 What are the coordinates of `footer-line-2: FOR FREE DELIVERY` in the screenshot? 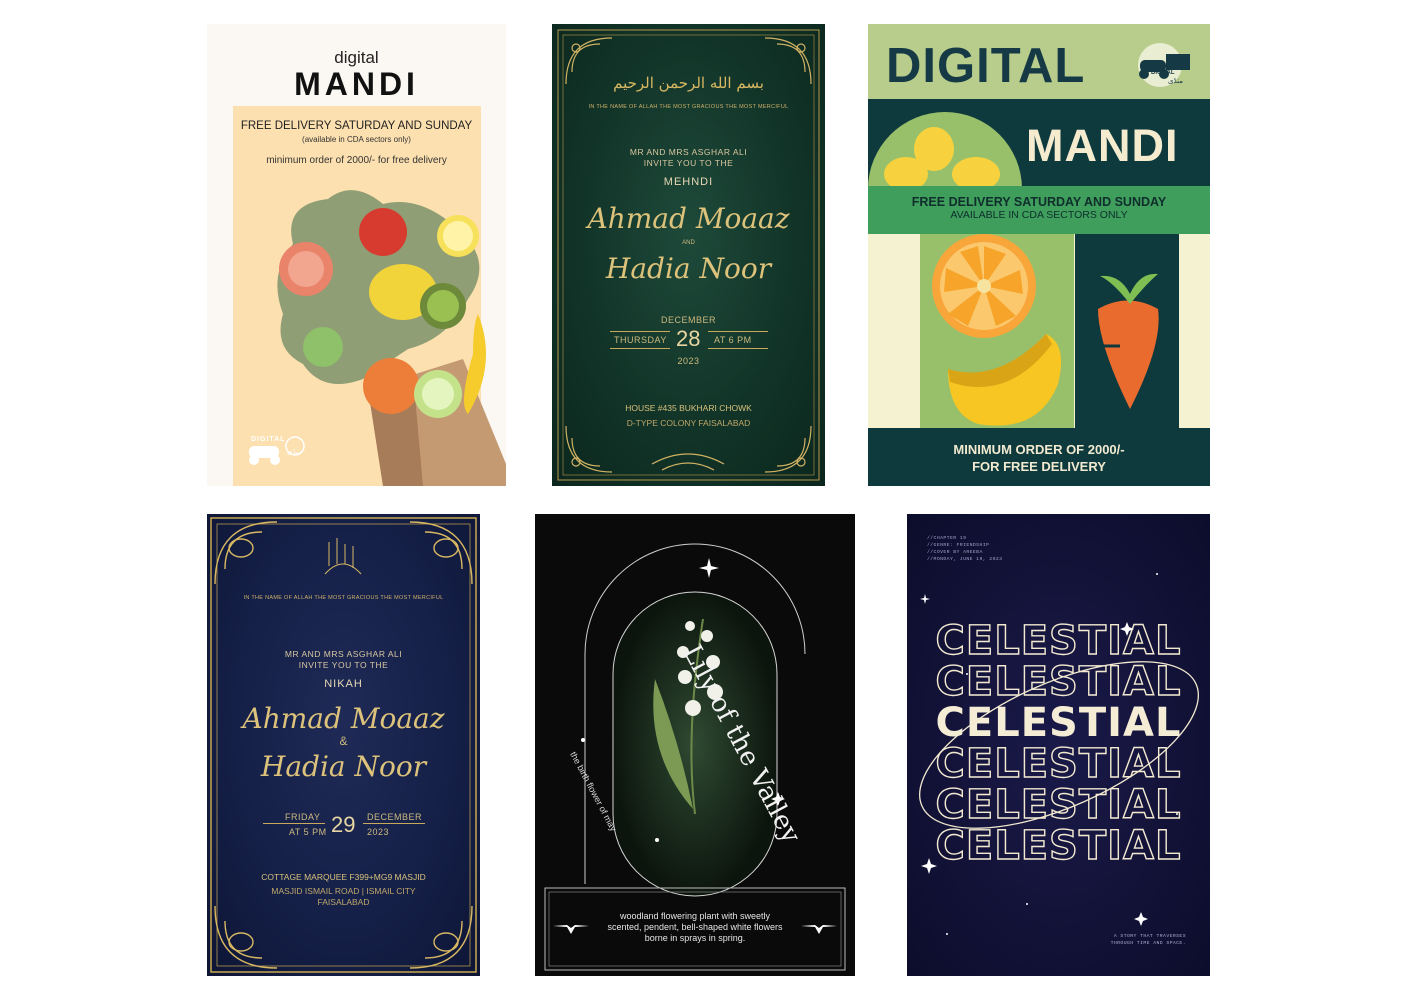 It's located at (1039, 466).